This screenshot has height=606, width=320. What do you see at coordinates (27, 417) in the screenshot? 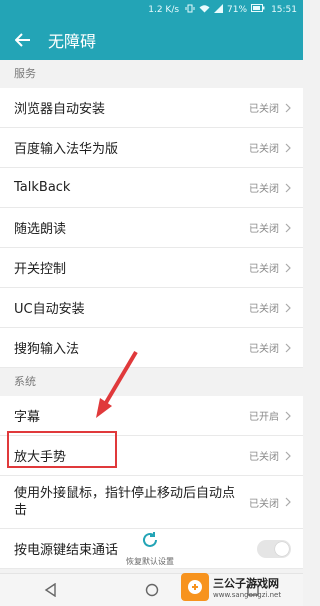
I see `item-label: 字幕` at bounding box center [27, 417].